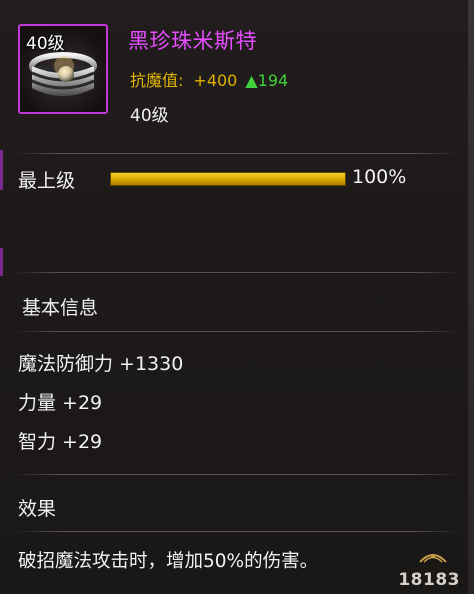  Describe the element at coordinates (101, 364) in the screenshot. I see `prop-magic-defense: 魔法防御力 +1330` at that location.